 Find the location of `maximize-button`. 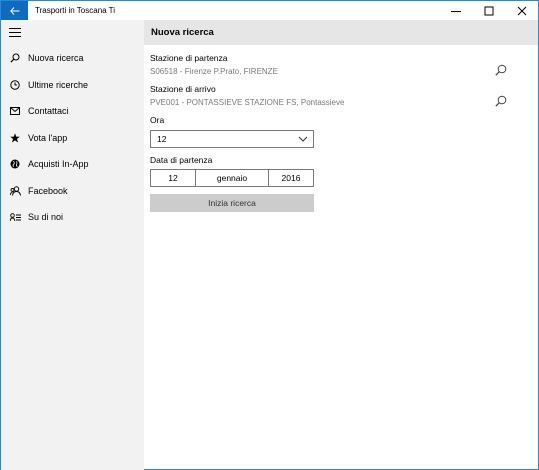

maximize-button is located at coordinates (488, 10).